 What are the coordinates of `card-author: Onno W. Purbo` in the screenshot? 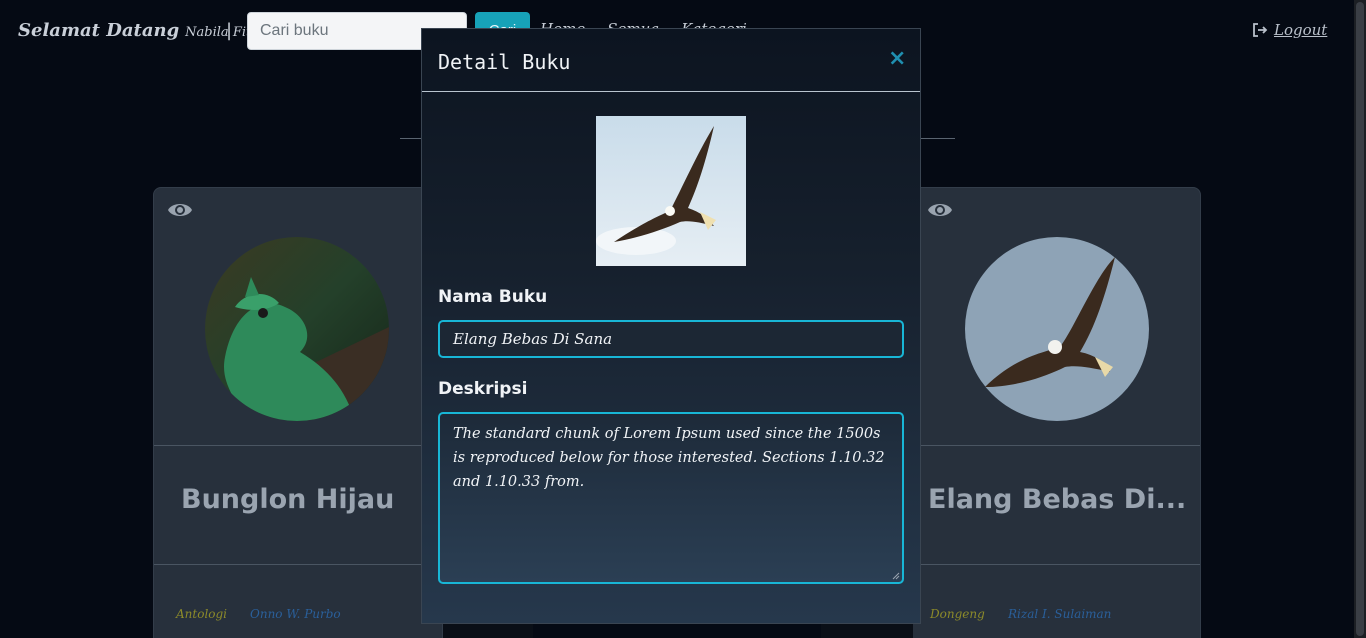 It's located at (295, 614).